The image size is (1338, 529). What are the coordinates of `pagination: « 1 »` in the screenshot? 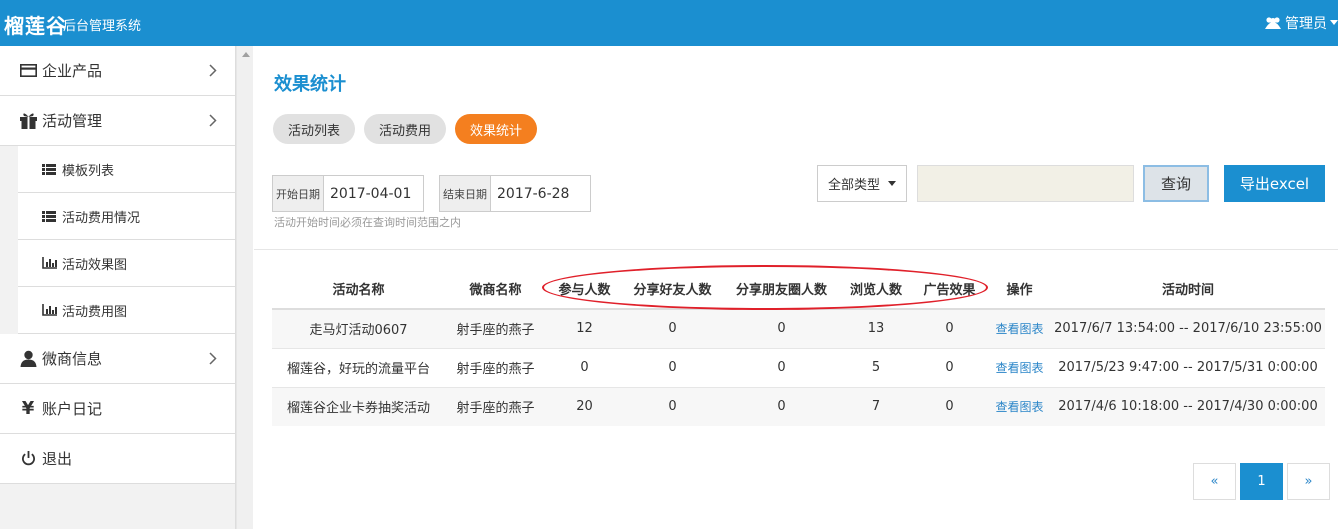 It's located at (1259, 481).